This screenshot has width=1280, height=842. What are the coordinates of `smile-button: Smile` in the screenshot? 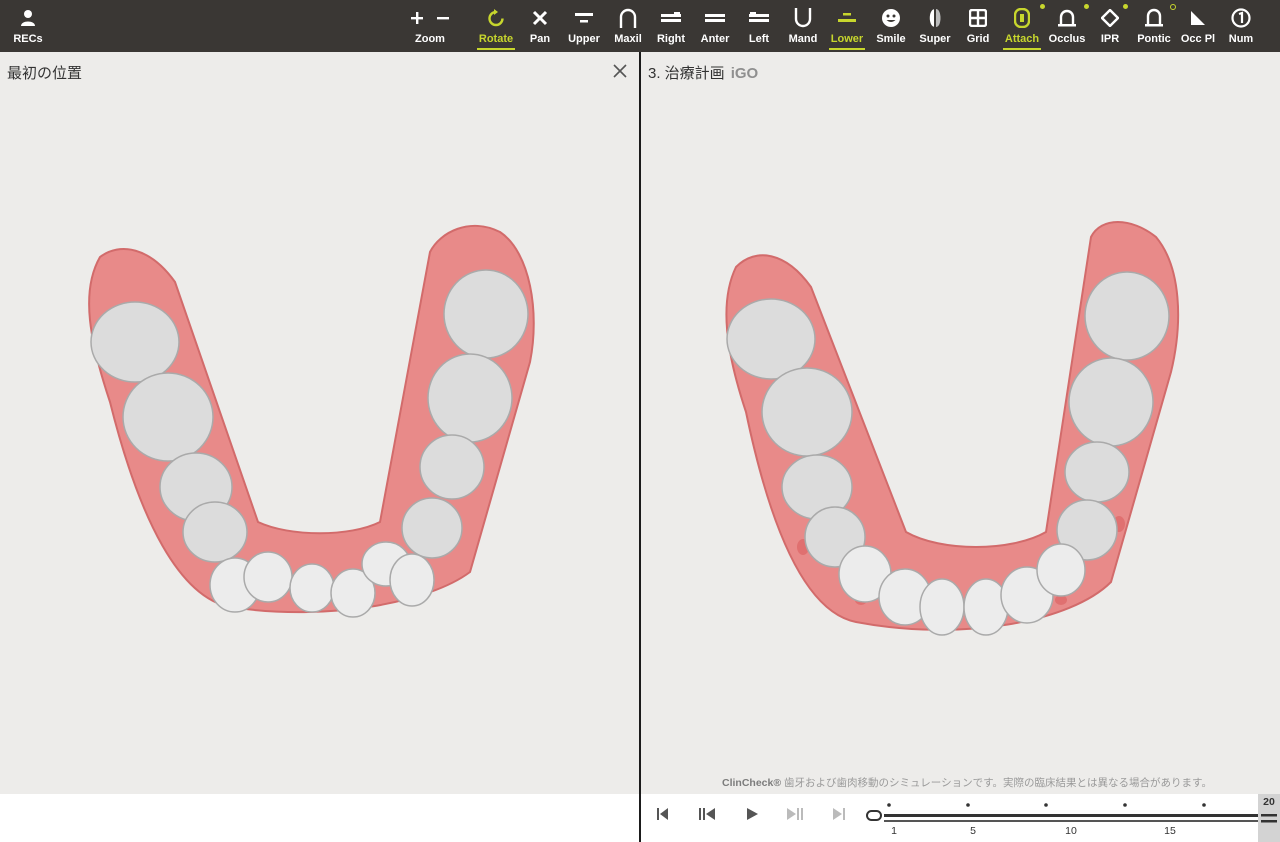 It's located at (891, 26).